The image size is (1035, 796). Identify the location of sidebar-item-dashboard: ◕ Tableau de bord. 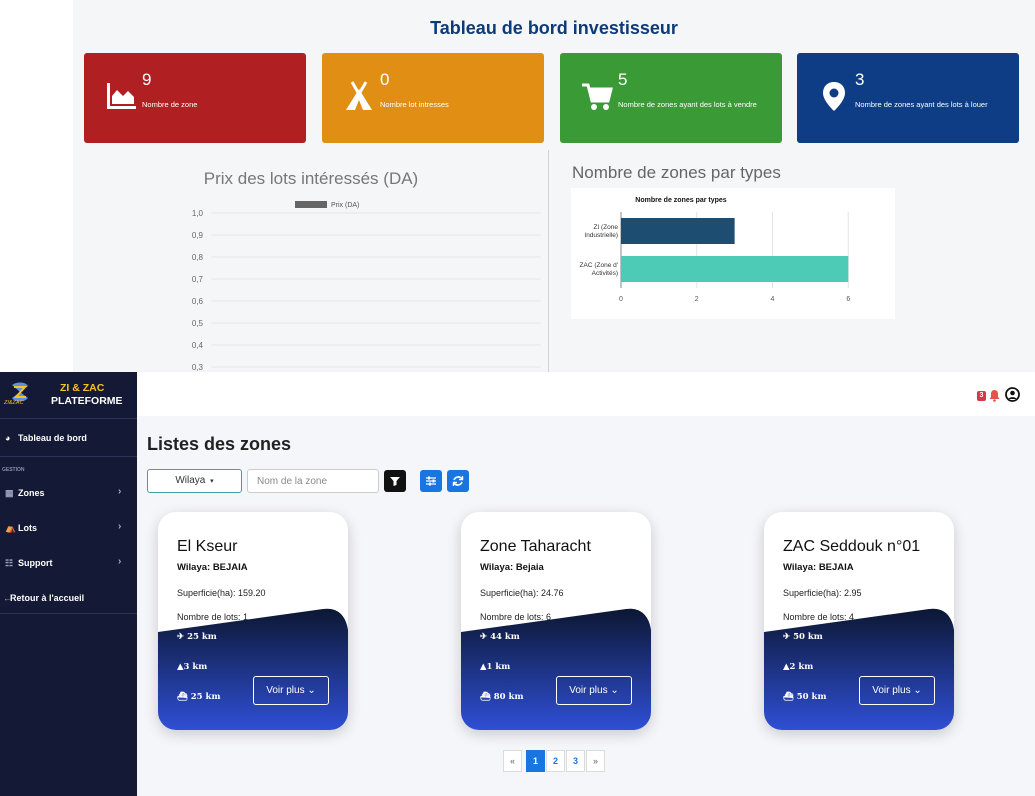
(68, 438).